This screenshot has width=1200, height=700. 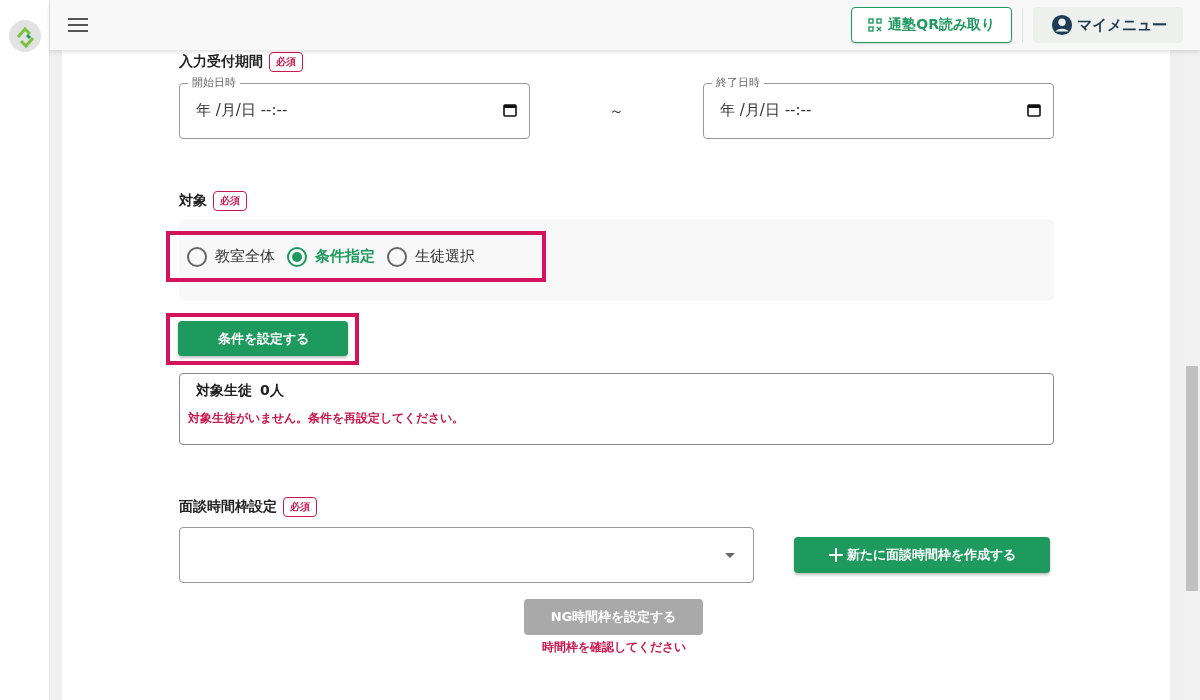 What do you see at coordinates (613, 647) in the screenshot?
I see `hint-text: 時間枠を確認してください` at bounding box center [613, 647].